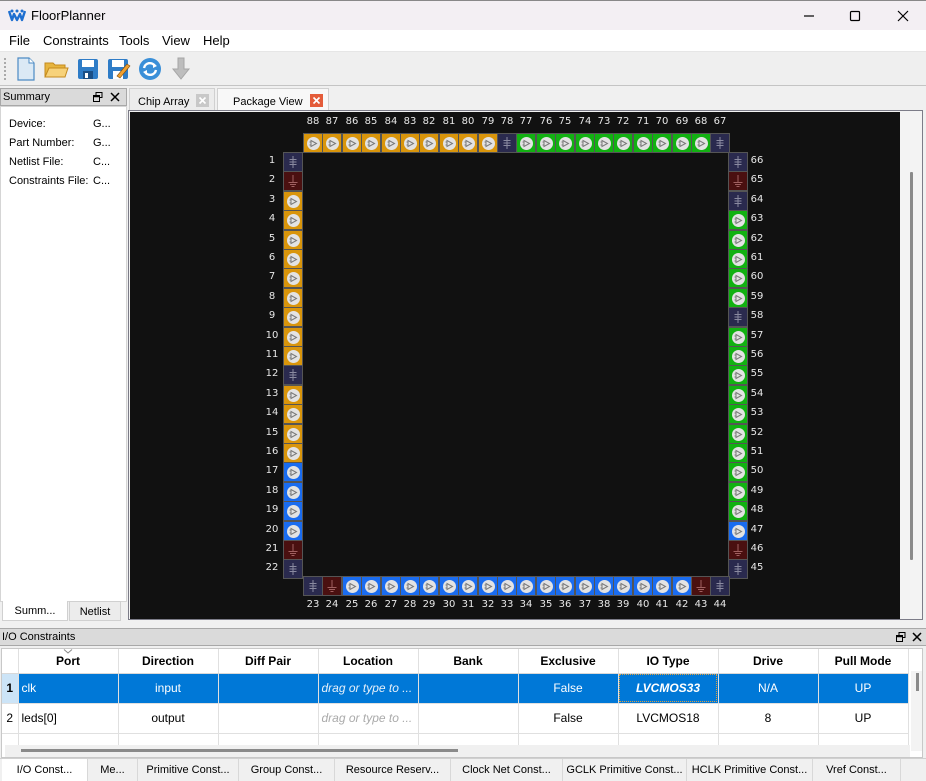 This screenshot has height=781, width=926. I want to click on close-window-button, so click(903, 16).